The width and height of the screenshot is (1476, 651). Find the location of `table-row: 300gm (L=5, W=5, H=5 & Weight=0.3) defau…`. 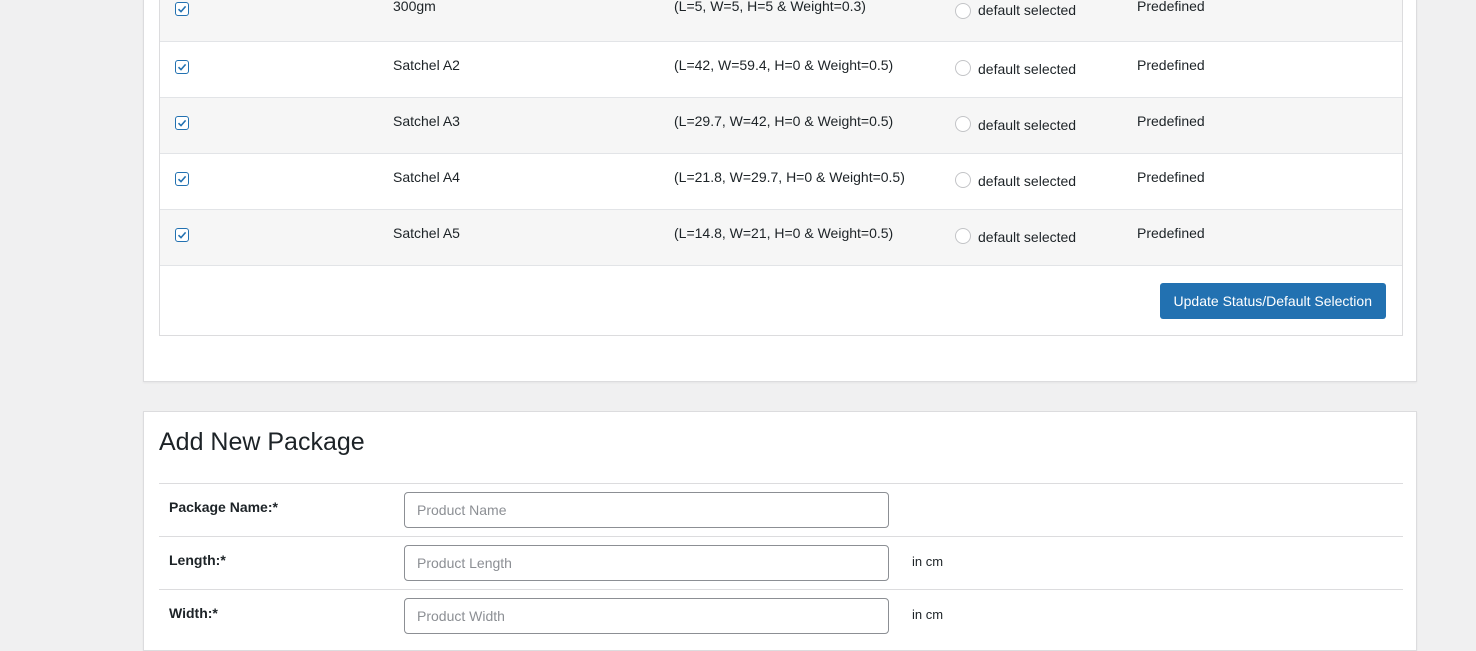

table-row: 300gm (L=5, W=5, H=5 & Weight=0.3) defau… is located at coordinates (781, 21).